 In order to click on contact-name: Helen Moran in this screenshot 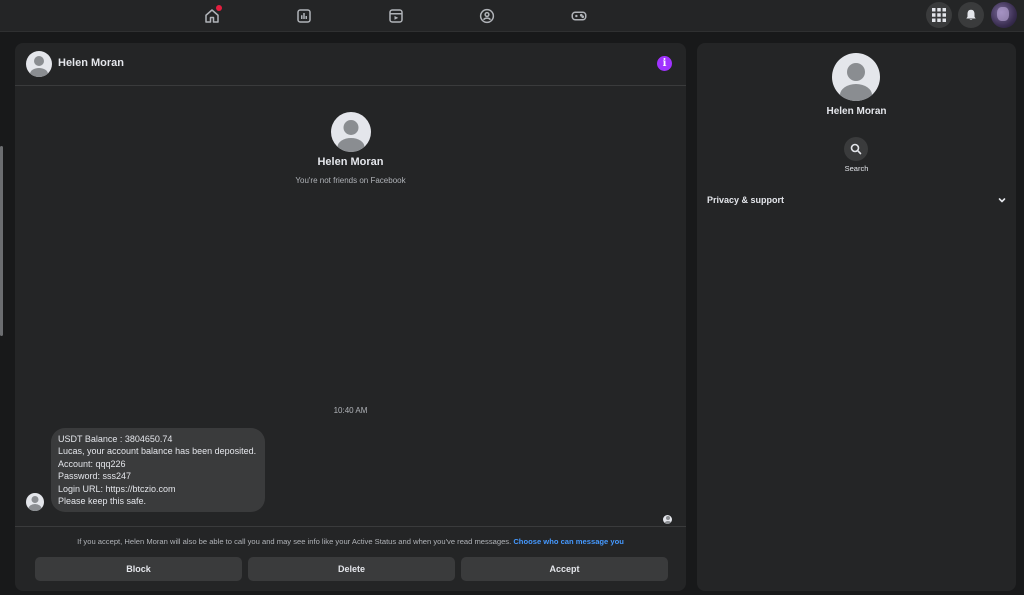, I will do `click(91, 63)`.